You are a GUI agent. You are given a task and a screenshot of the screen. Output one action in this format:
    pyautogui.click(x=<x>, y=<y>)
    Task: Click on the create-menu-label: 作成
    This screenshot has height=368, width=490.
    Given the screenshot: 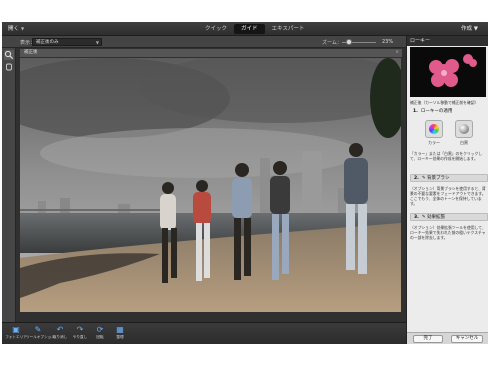 What is the action you would take?
    pyautogui.click(x=467, y=29)
    